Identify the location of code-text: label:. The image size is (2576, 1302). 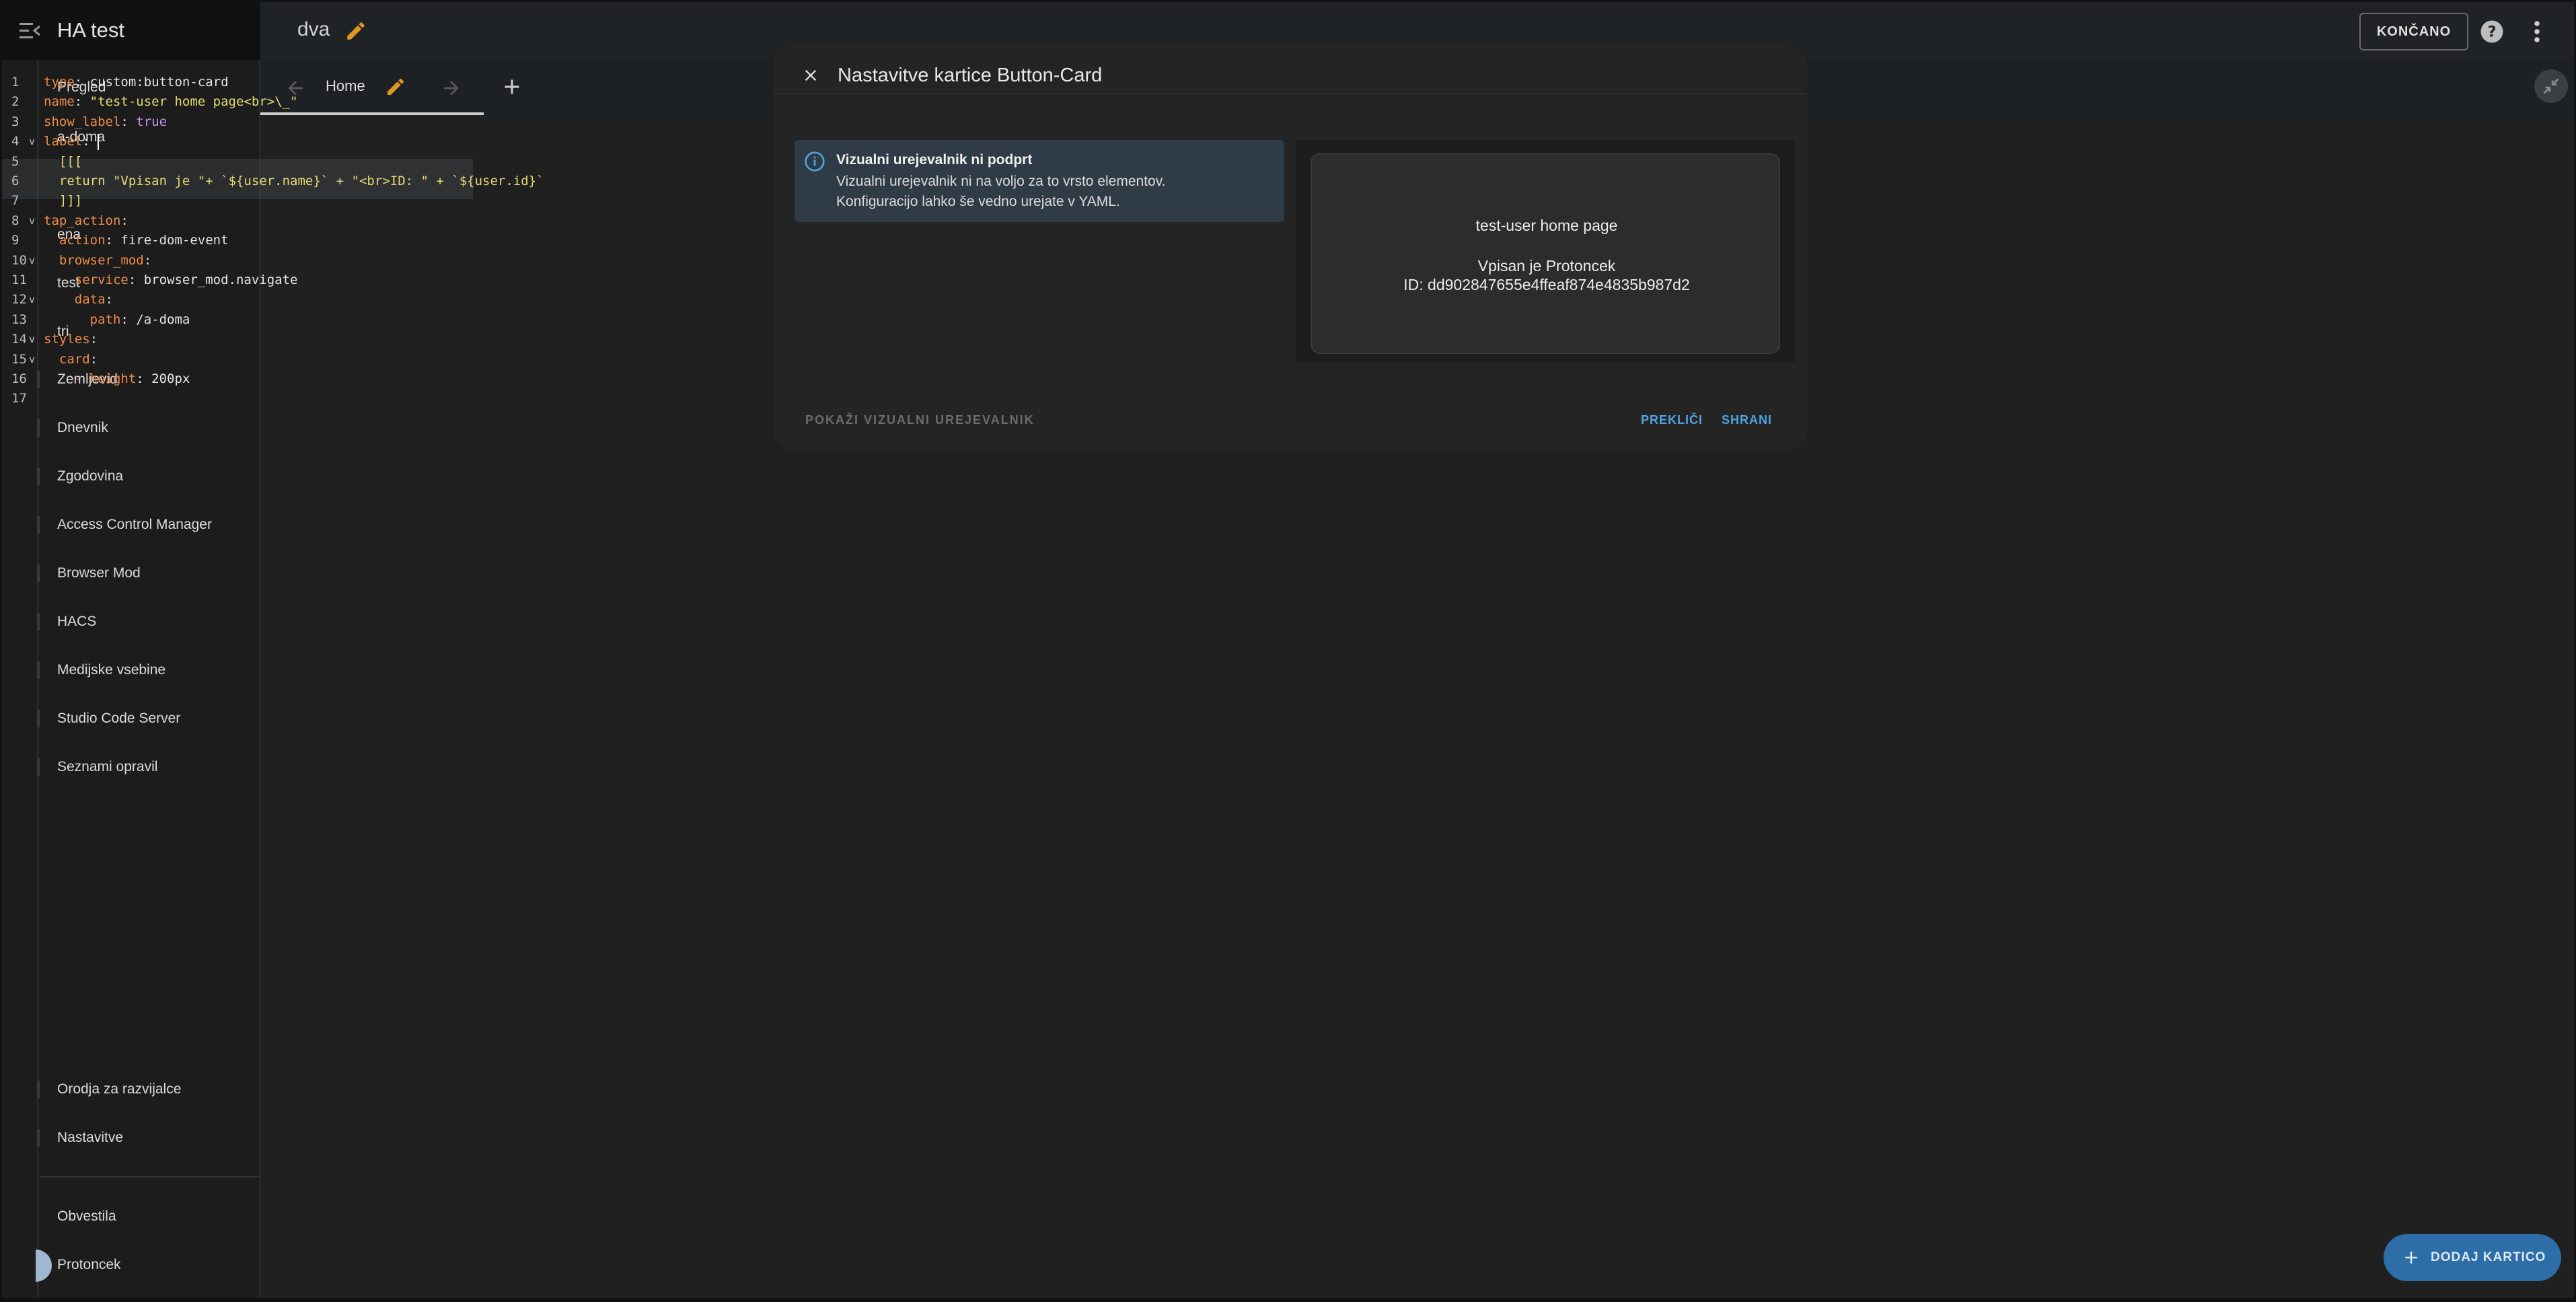
(72, 141).